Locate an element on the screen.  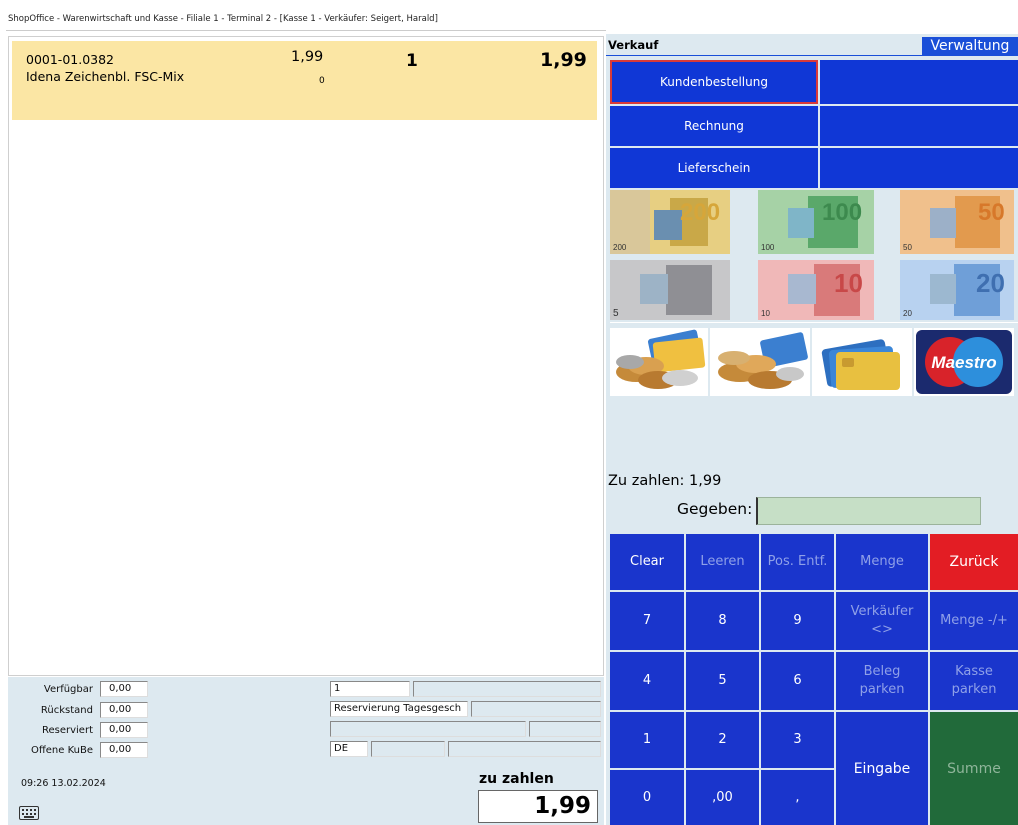
maestro-label: Maestro is located at coordinates (963, 362).